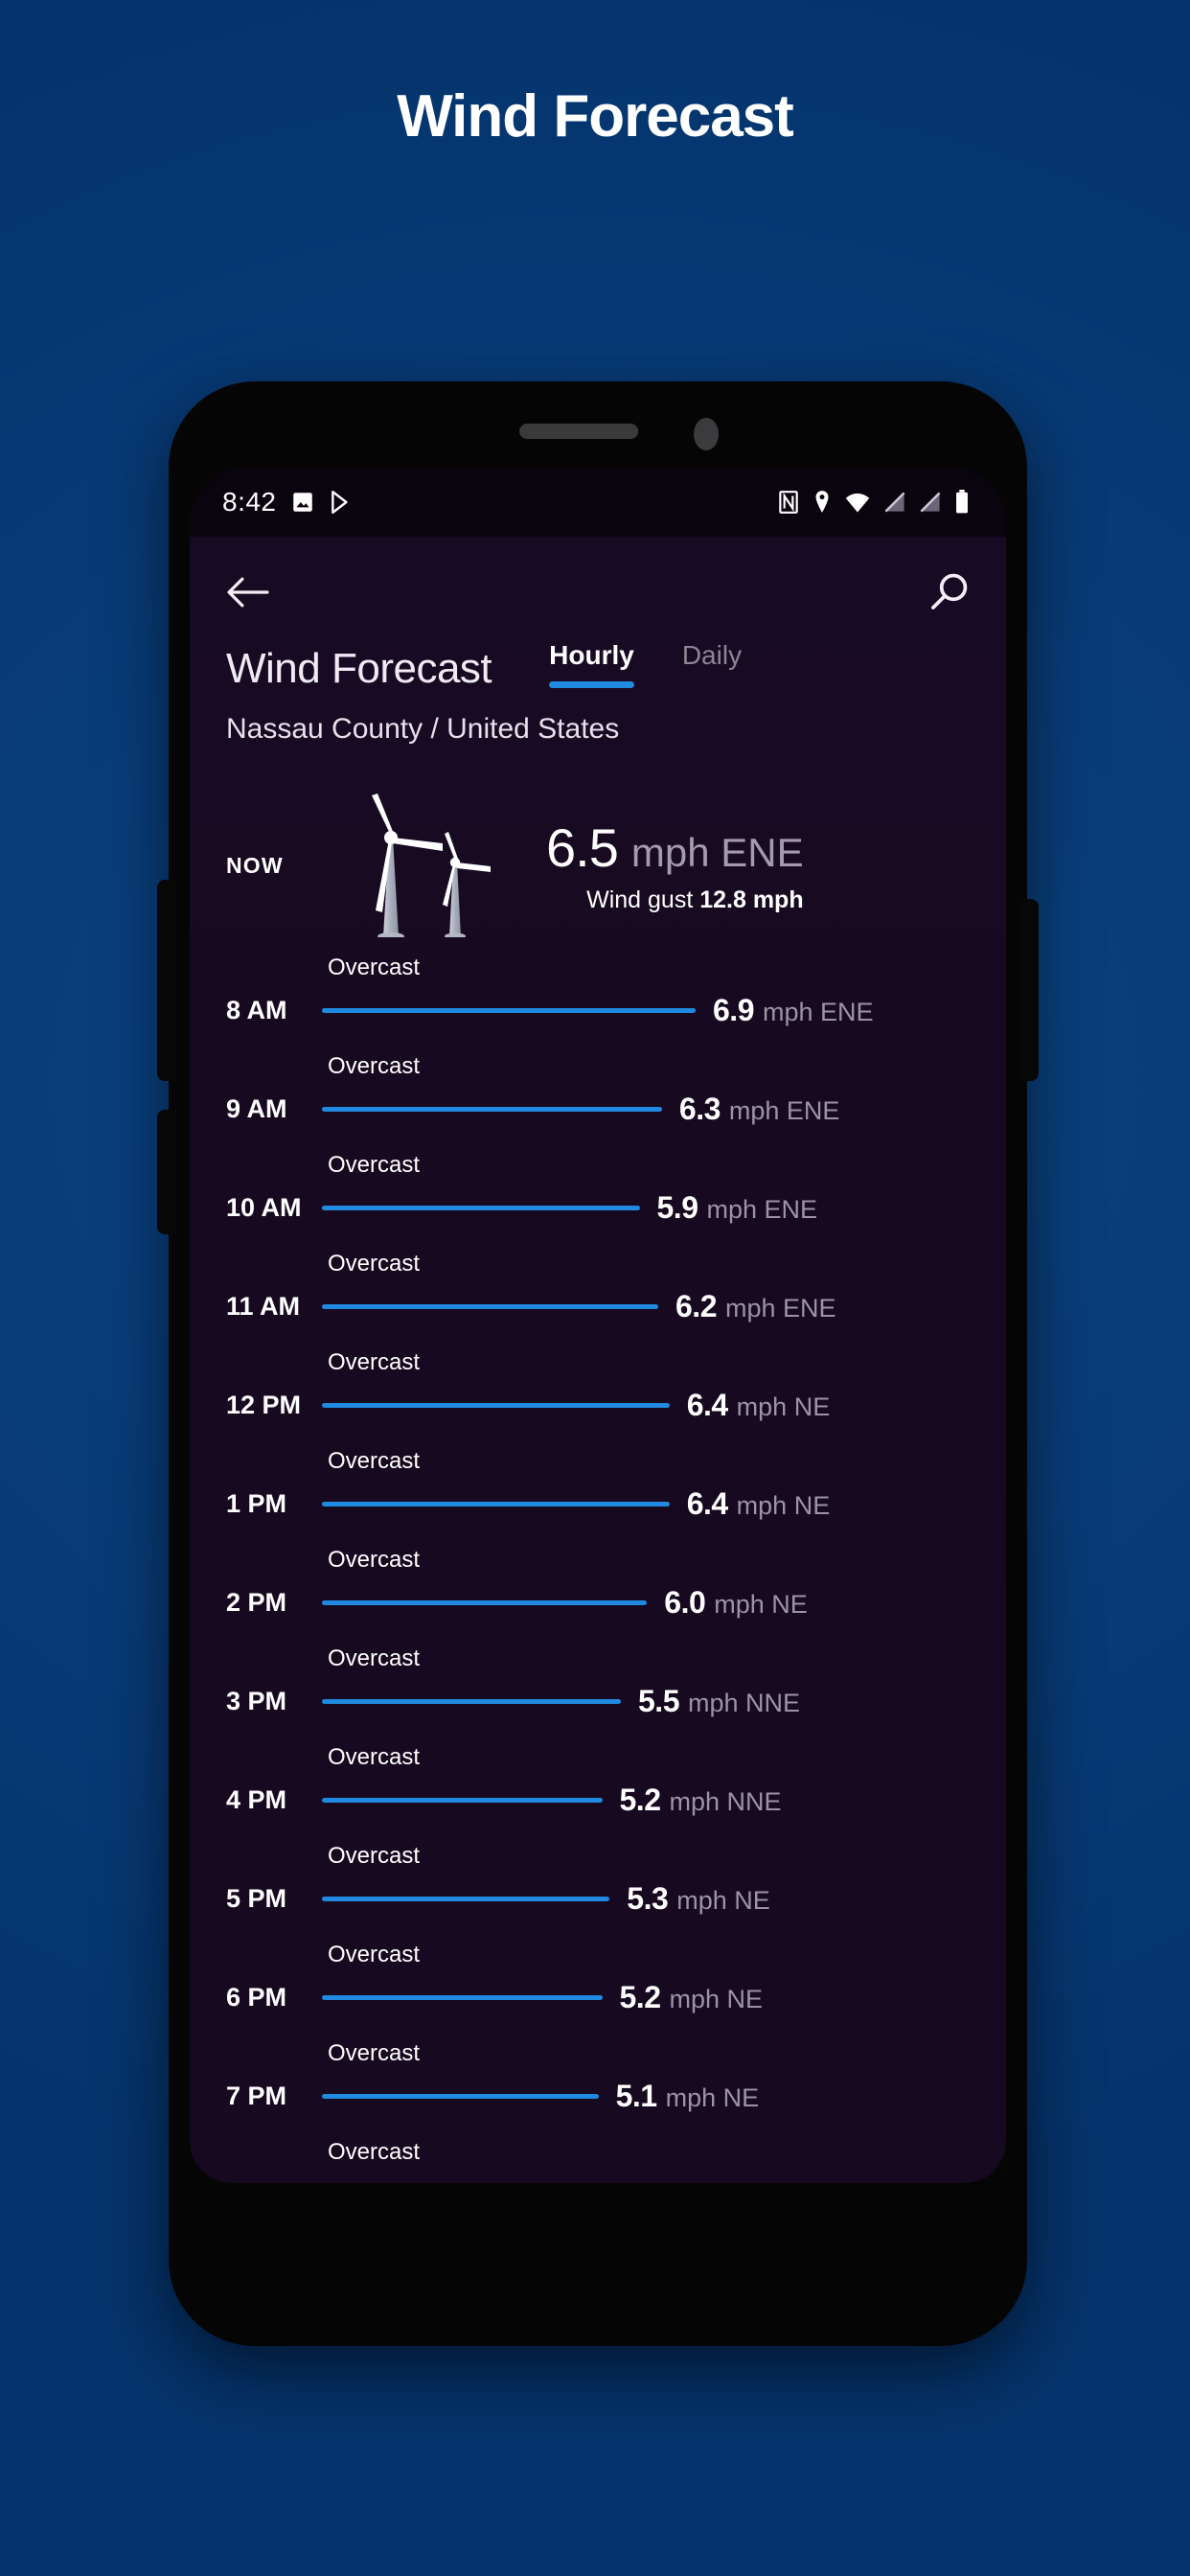 The width and height of the screenshot is (1190, 2576). I want to click on search-icon, so click(949, 592).